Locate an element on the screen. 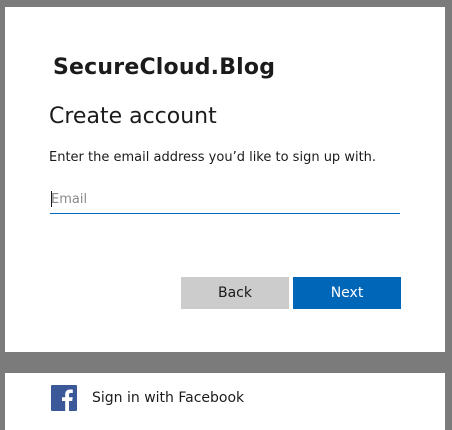 This screenshot has height=430, width=452. social-signin-card: Sign in with Facebook is located at coordinates (225, 401).